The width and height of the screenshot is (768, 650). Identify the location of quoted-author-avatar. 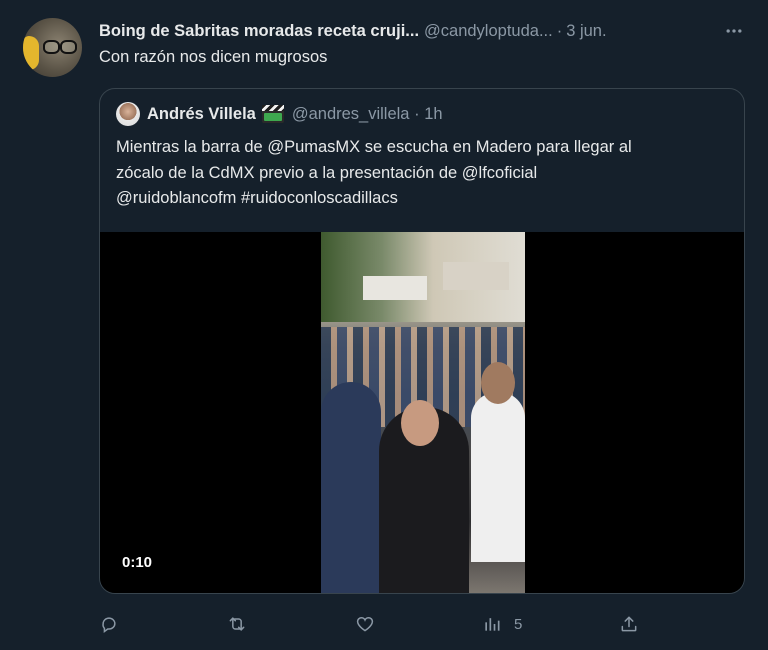
(128, 114).